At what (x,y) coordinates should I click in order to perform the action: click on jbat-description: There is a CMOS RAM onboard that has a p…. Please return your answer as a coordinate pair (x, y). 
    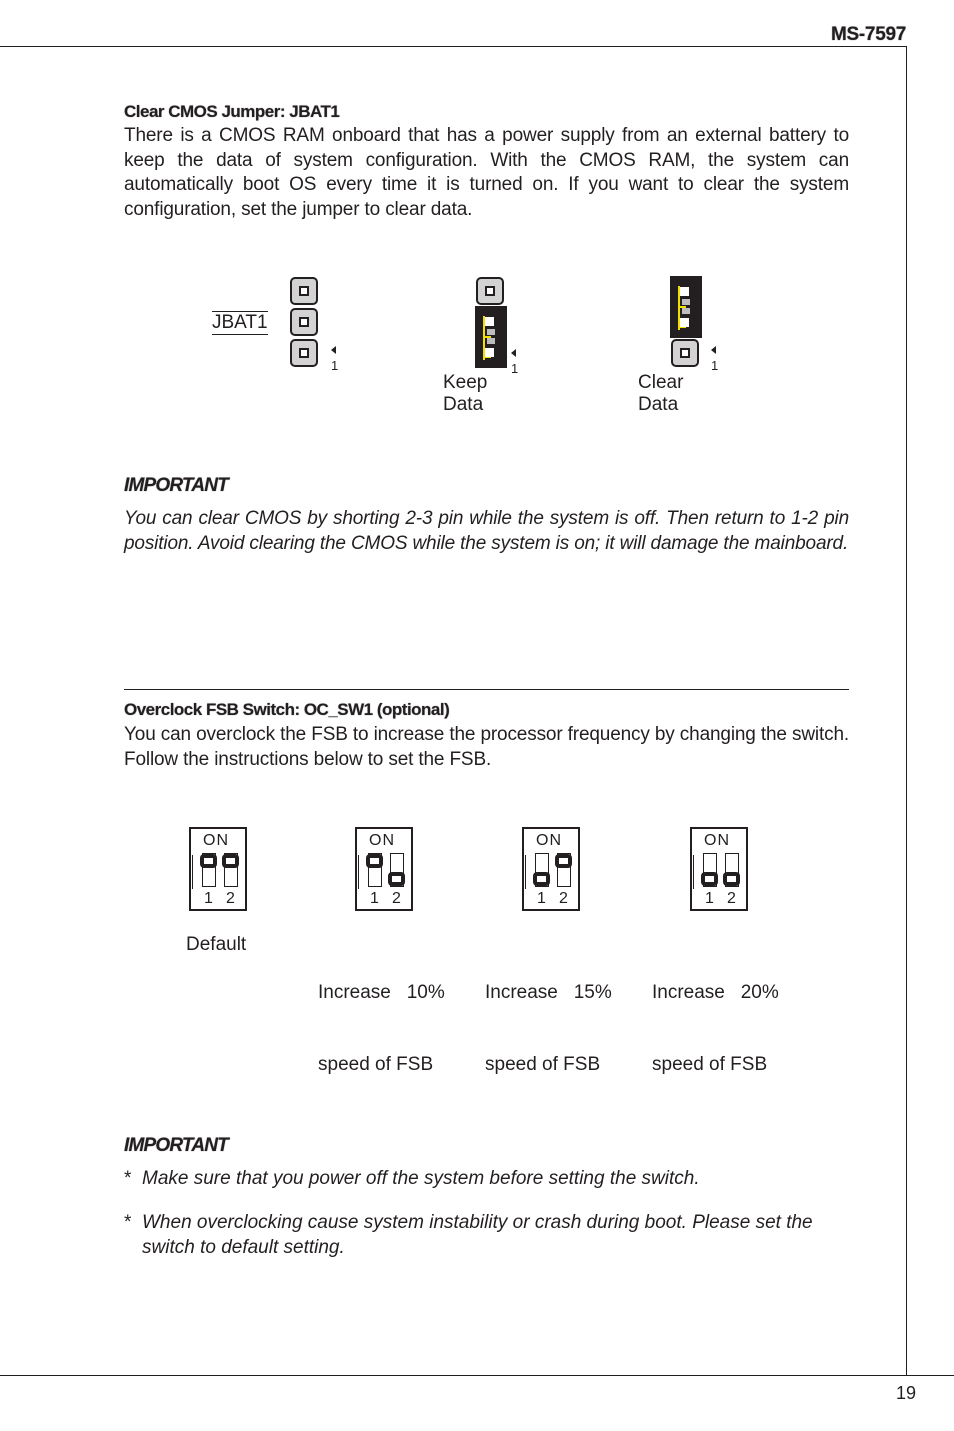
    Looking at the image, I should click on (486, 172).